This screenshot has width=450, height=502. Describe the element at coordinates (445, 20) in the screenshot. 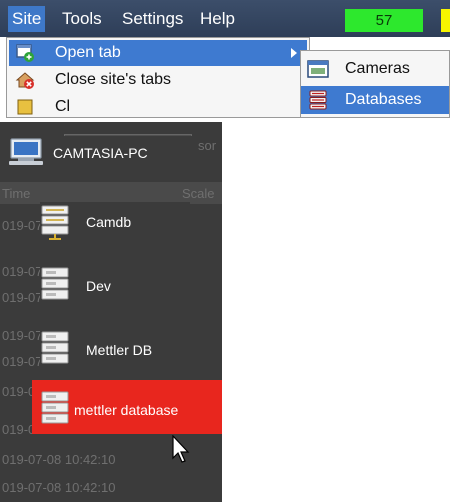

I see `status-counter-yellow: 0` at that location.